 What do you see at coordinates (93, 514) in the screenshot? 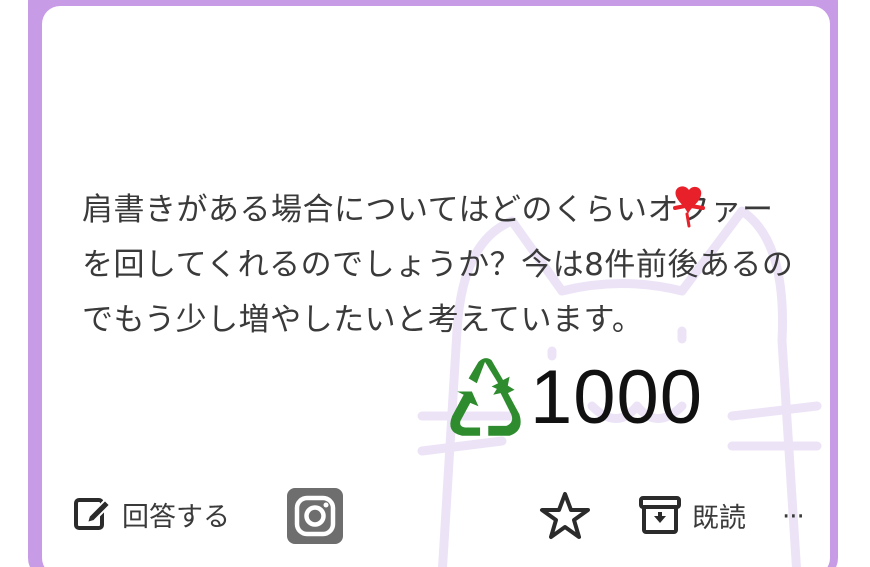
I see `edit-icon` at bounding box center [93, 514].